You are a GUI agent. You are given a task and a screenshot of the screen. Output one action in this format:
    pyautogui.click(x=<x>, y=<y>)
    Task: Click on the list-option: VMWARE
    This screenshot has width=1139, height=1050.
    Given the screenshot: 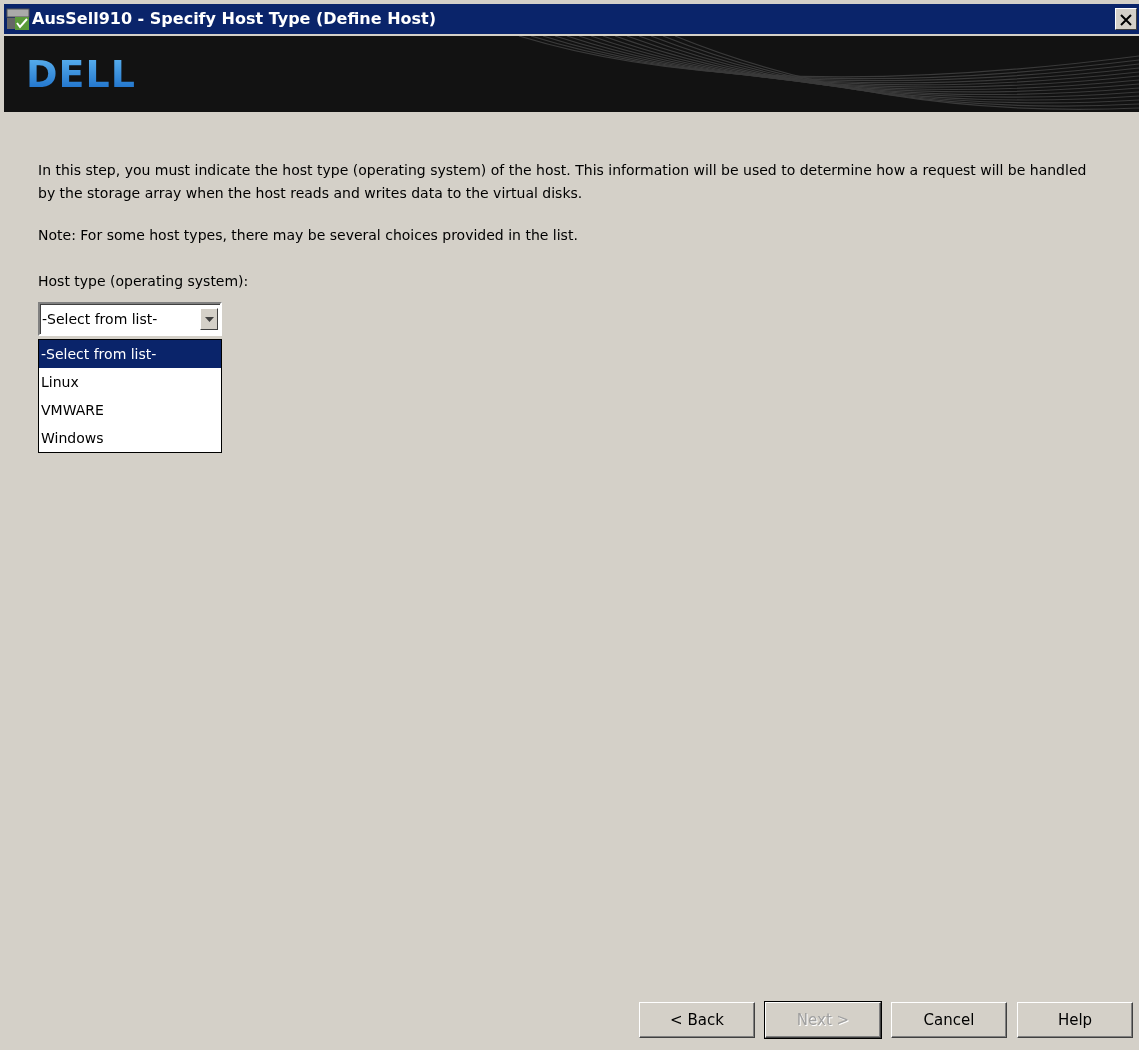 What is the action you would take?
    pyautogui.click(x=130, y=410)
    